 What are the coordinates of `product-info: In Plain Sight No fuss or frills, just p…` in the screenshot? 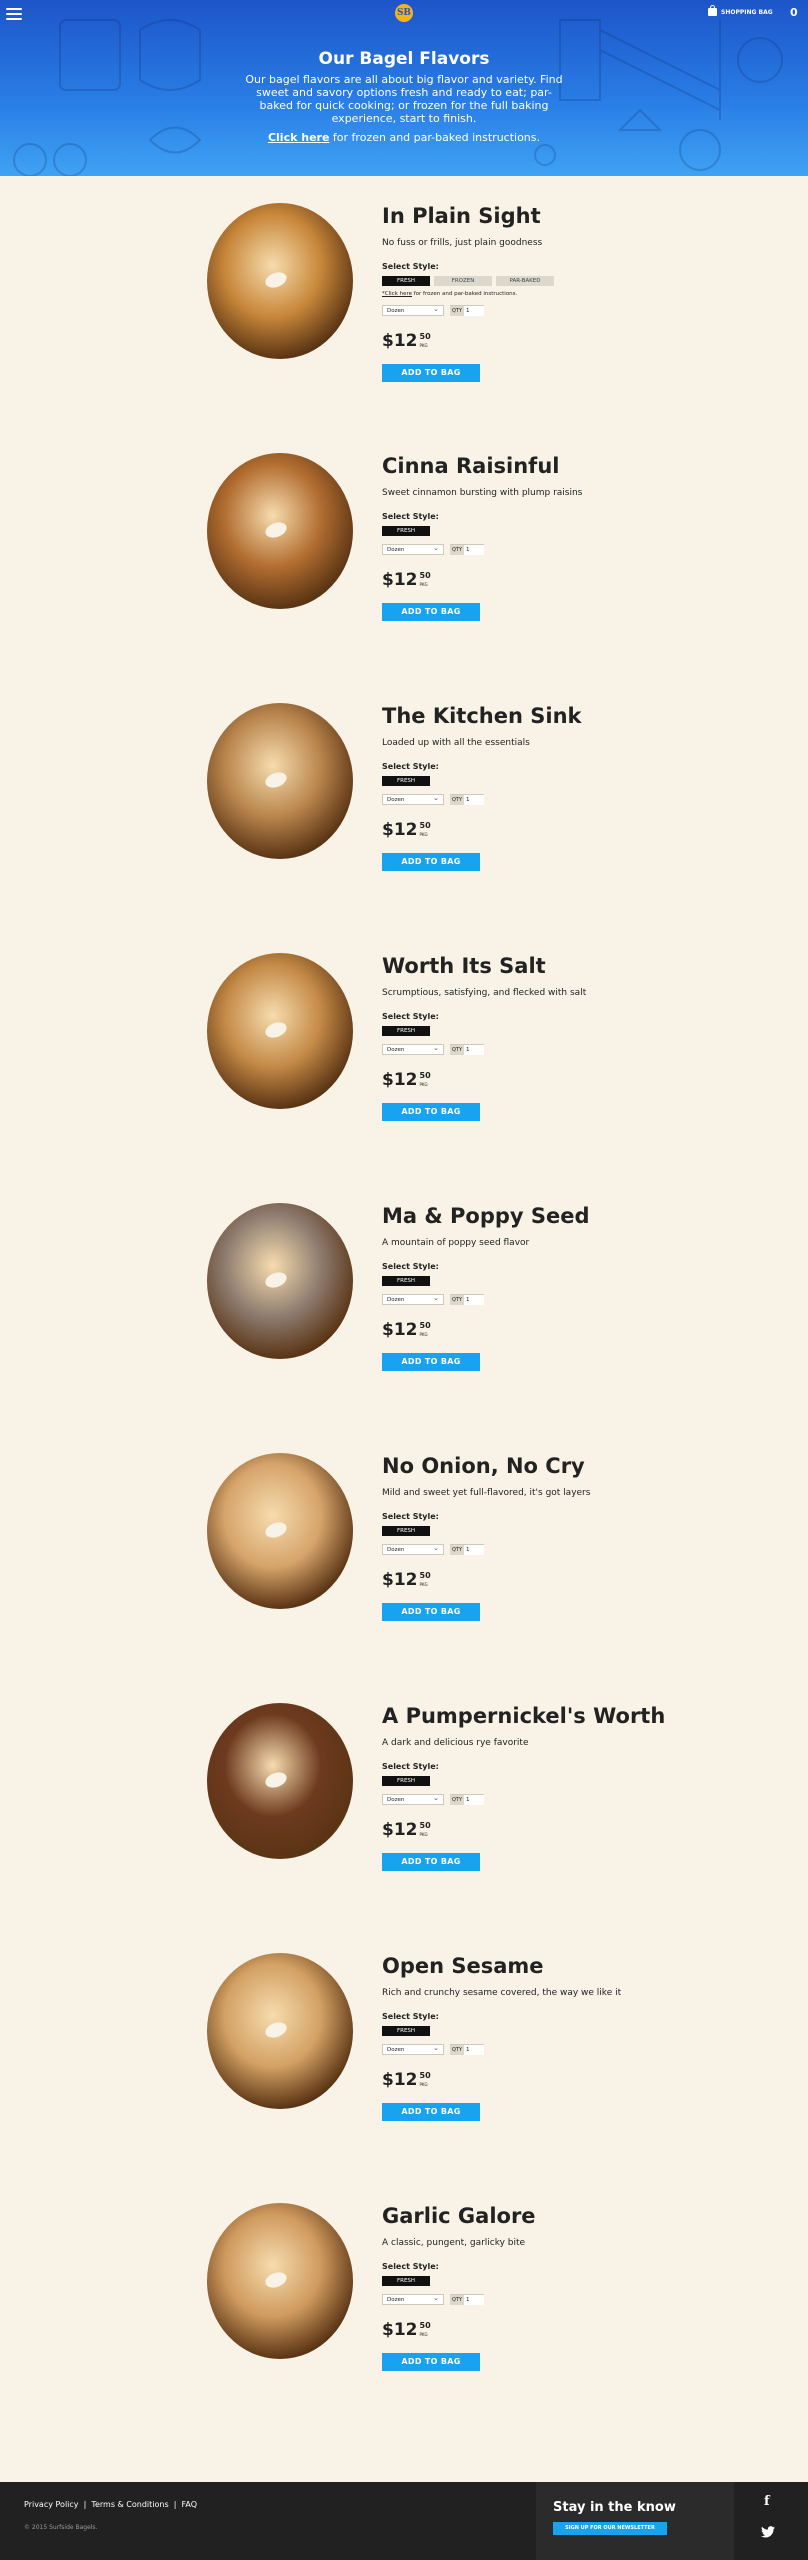 It's located at (532, 291).